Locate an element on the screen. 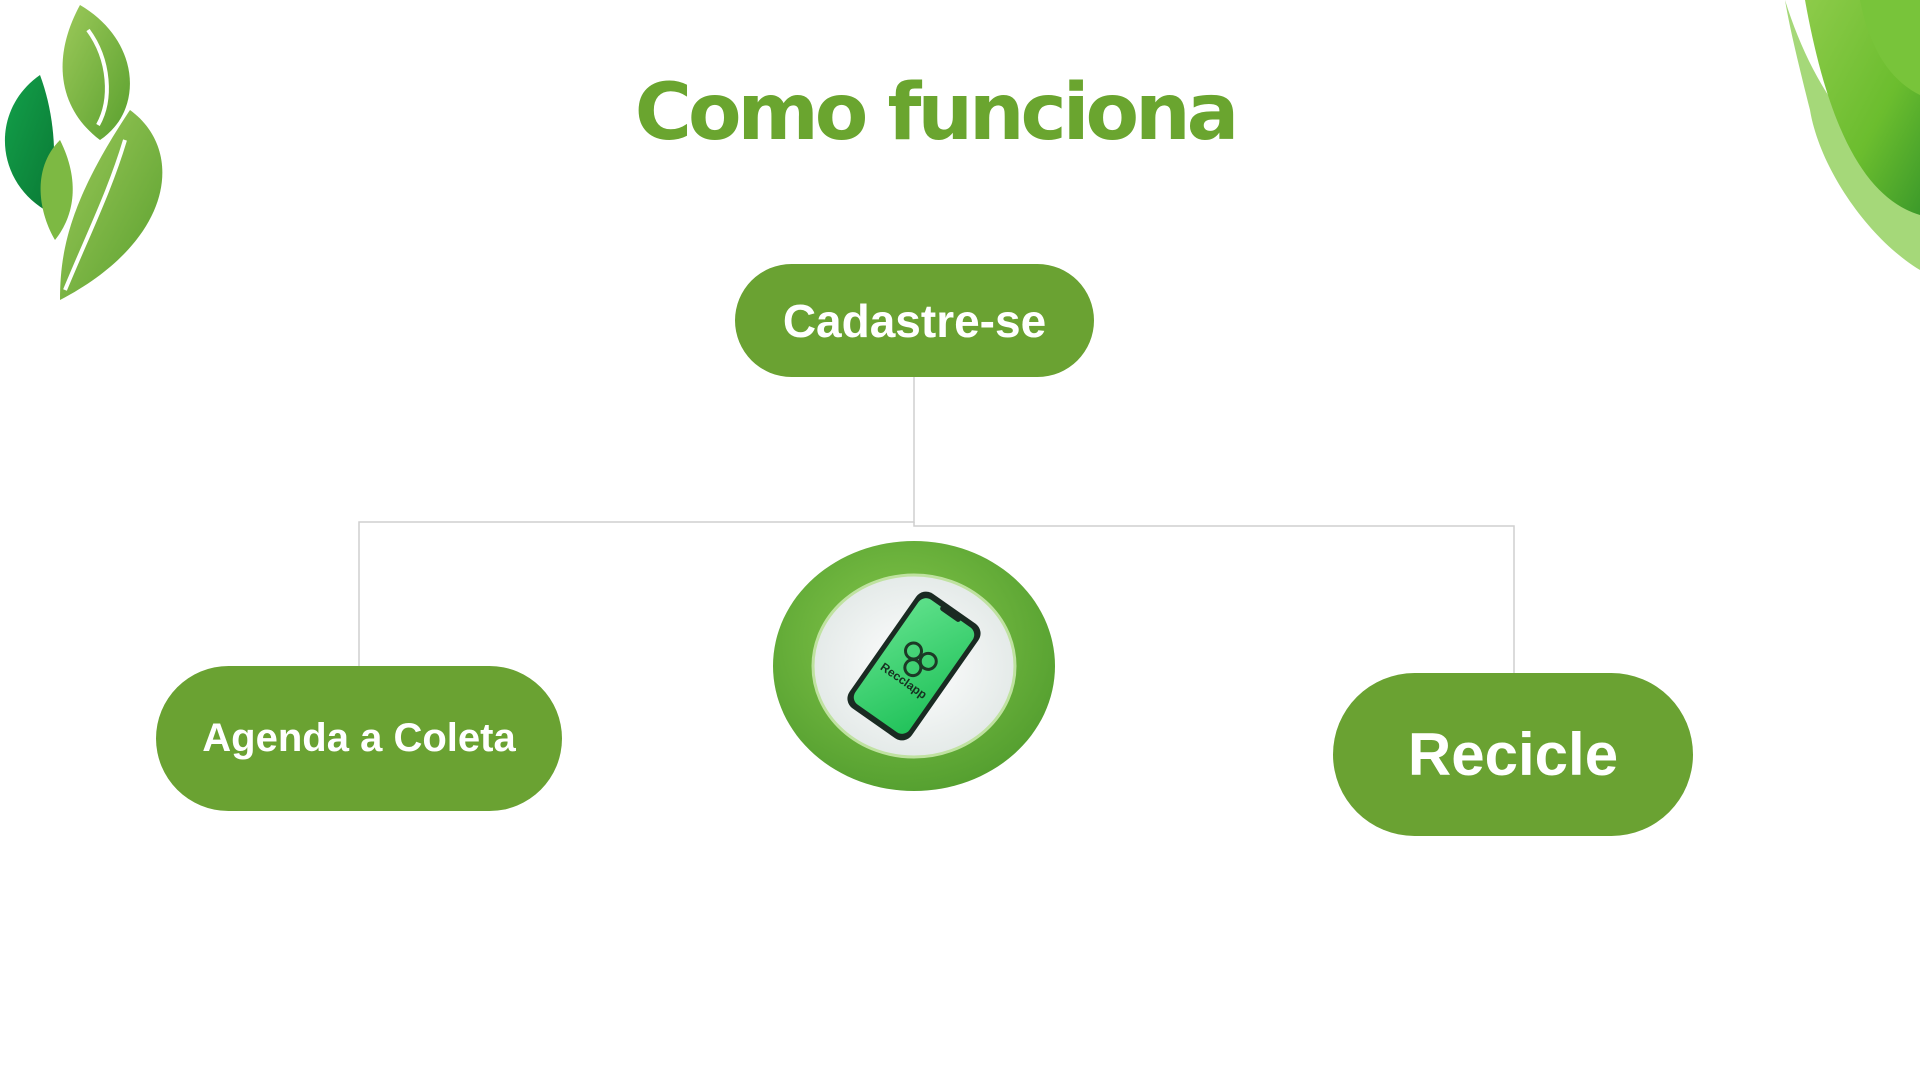  hub-phone-image: Recclapp is located at coordinates (914, 666).